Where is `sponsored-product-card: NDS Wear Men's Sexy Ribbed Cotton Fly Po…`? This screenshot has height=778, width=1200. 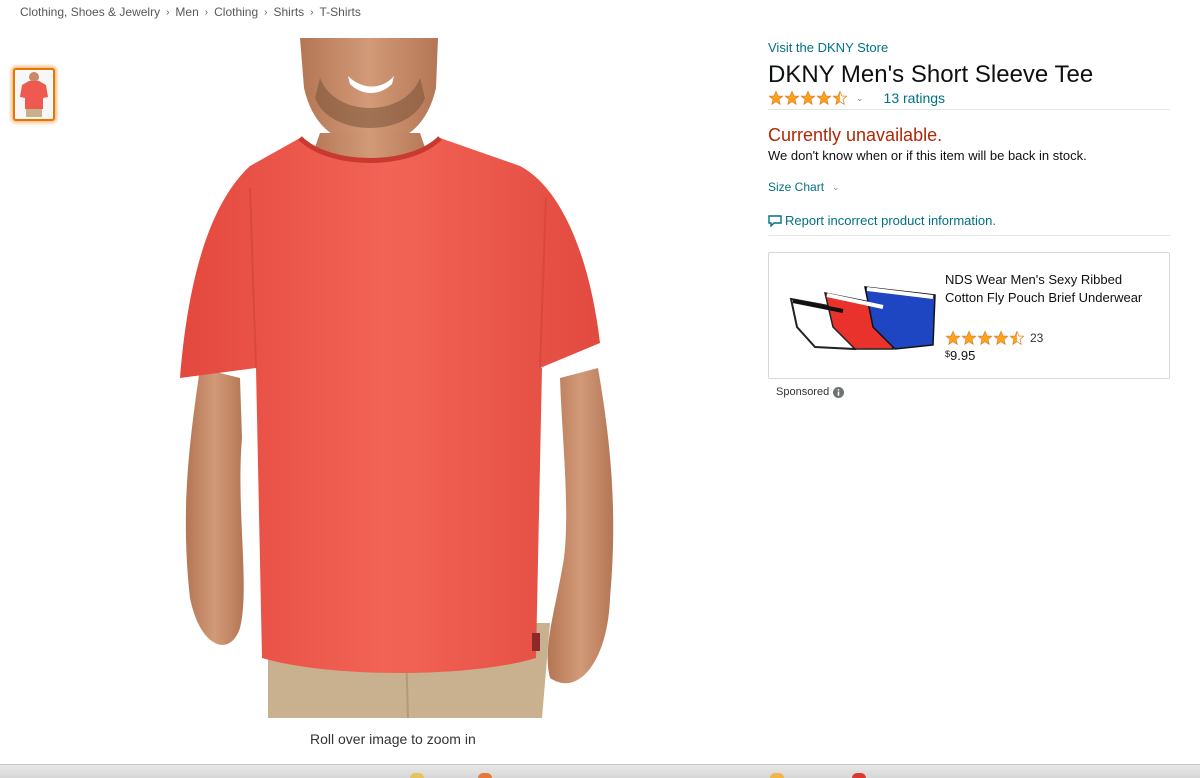 sponsored-product-card: NDS Wear Men's Sexy Ribbed Cotton Fly Po… is located at coordinates (969, 315).